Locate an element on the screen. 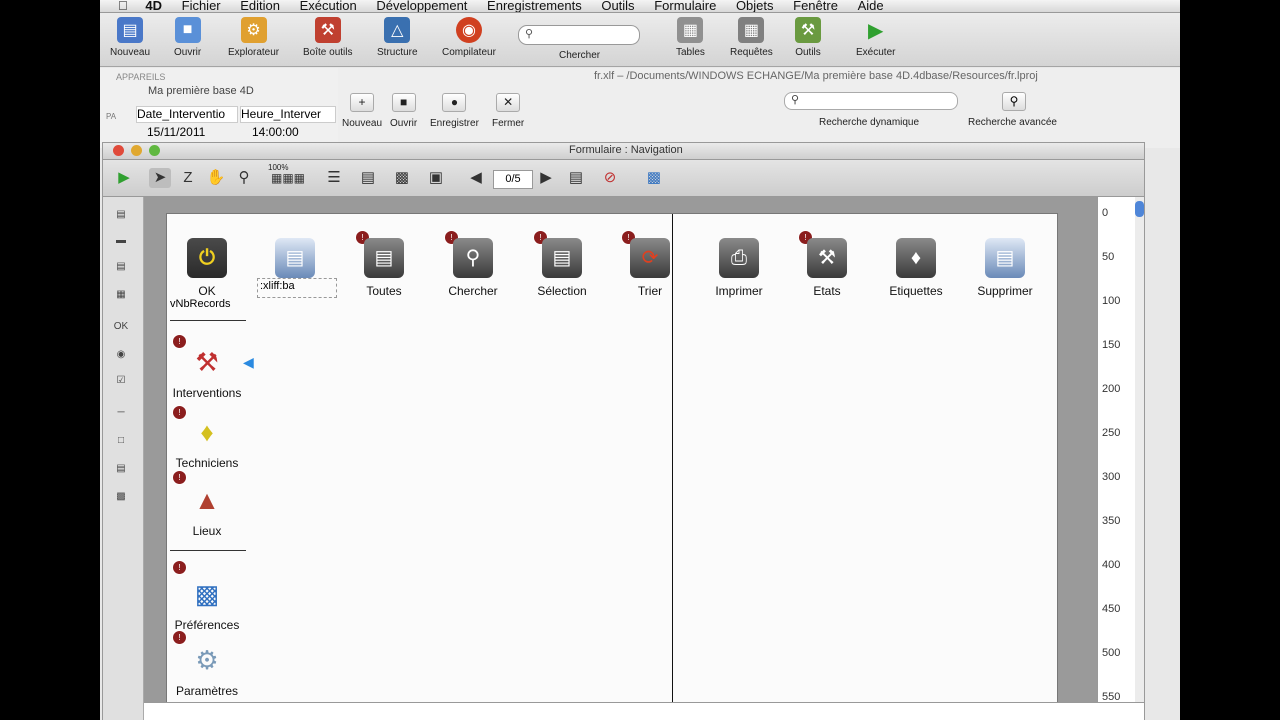 This screenshot has height=720, width=1280. nav-button-trier: ⟳ Trier is located at coordinates (650, 268).